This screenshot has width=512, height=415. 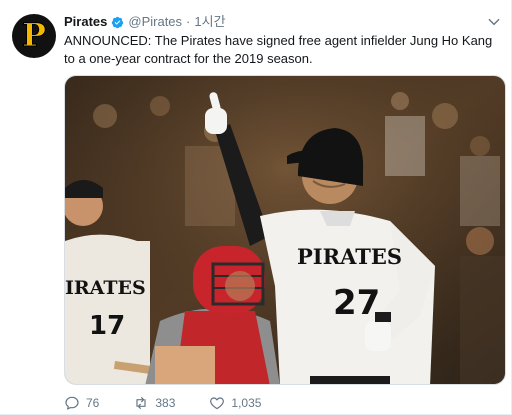 What do you see at coordinates (105, 288) in the screenshot?
I see `svg-text: IRATES` at bounding box center [105, 288].